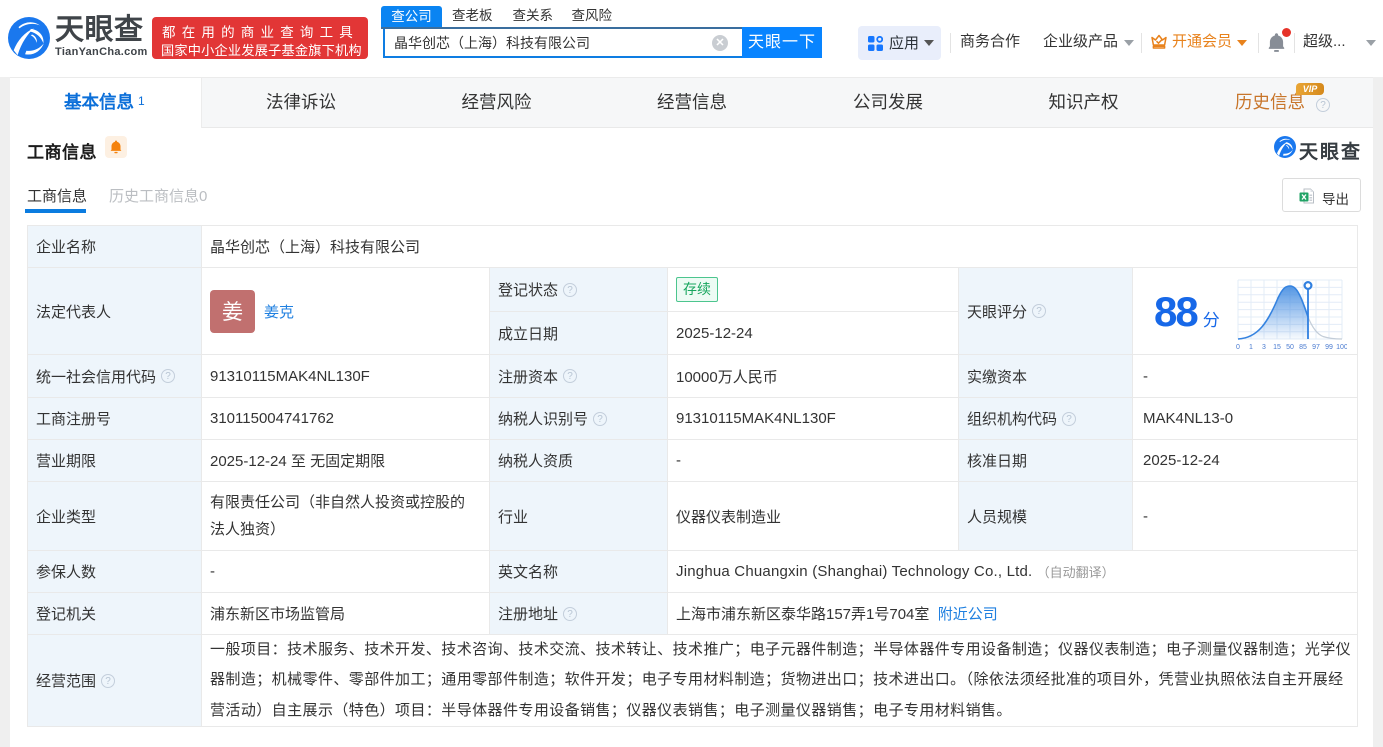 Image resolution: width=1383 pixels, height=747 pixels. Describe the element at coordinates (1238, 347) in the screenshot. I see `svg-text: 0` at that location.